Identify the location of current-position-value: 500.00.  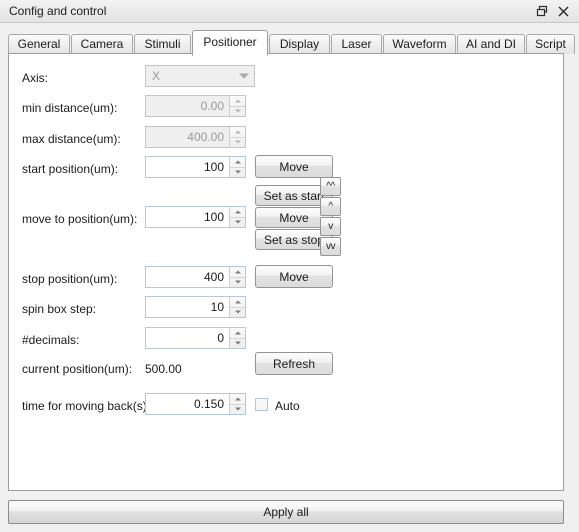
(163, 369).